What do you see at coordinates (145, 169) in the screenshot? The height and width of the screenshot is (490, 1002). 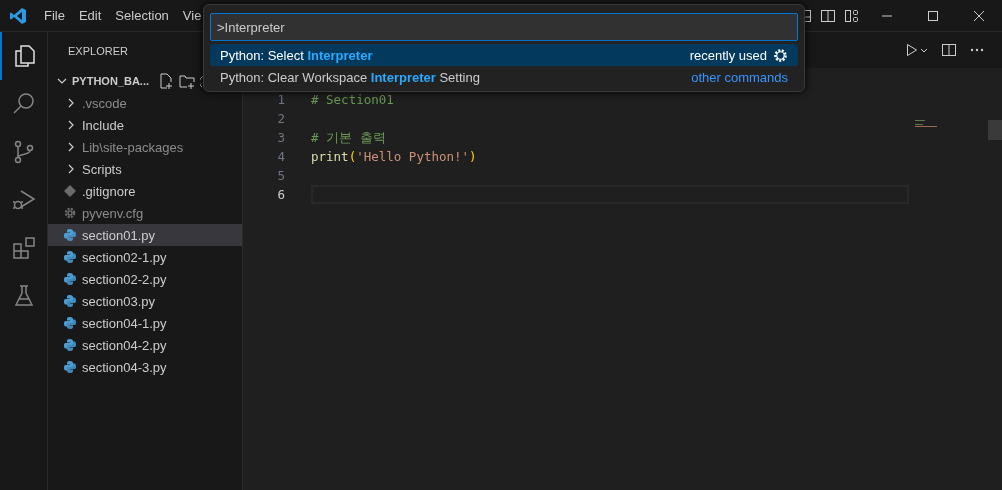 I see `file-tree-item: Scripts` at bounding box center [145, 169].